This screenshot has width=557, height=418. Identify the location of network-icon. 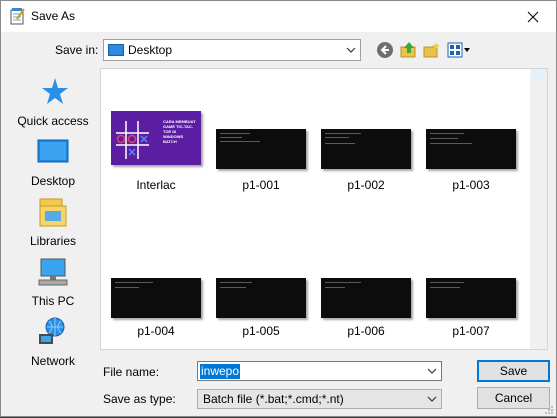
(53, 332).